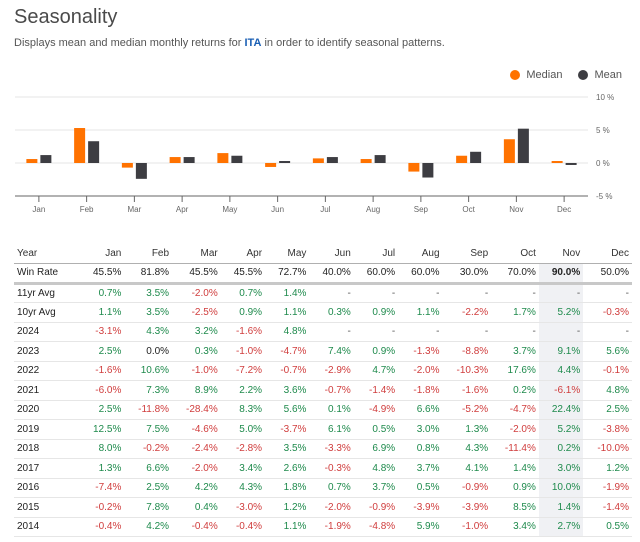  I want to click on return-cell: 0.9%, so click(515, 488).